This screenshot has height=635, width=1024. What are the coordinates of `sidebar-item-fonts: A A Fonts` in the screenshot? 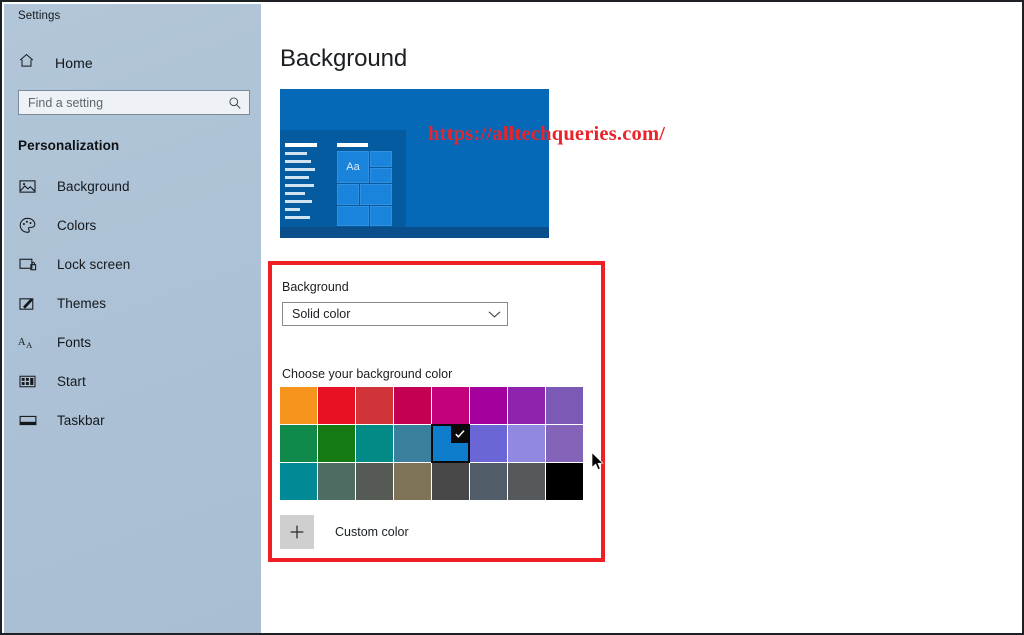 It's located at (132, 342).